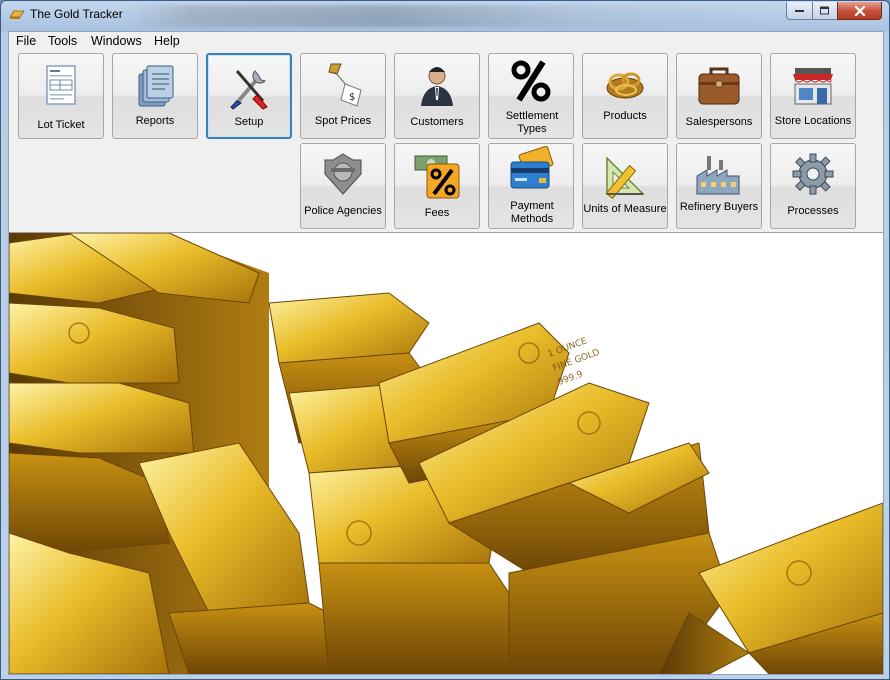 The height and width of the screenshot is (680, 890). I want to click on menu-bar: File Tools Windows Help, so click(446, 41).